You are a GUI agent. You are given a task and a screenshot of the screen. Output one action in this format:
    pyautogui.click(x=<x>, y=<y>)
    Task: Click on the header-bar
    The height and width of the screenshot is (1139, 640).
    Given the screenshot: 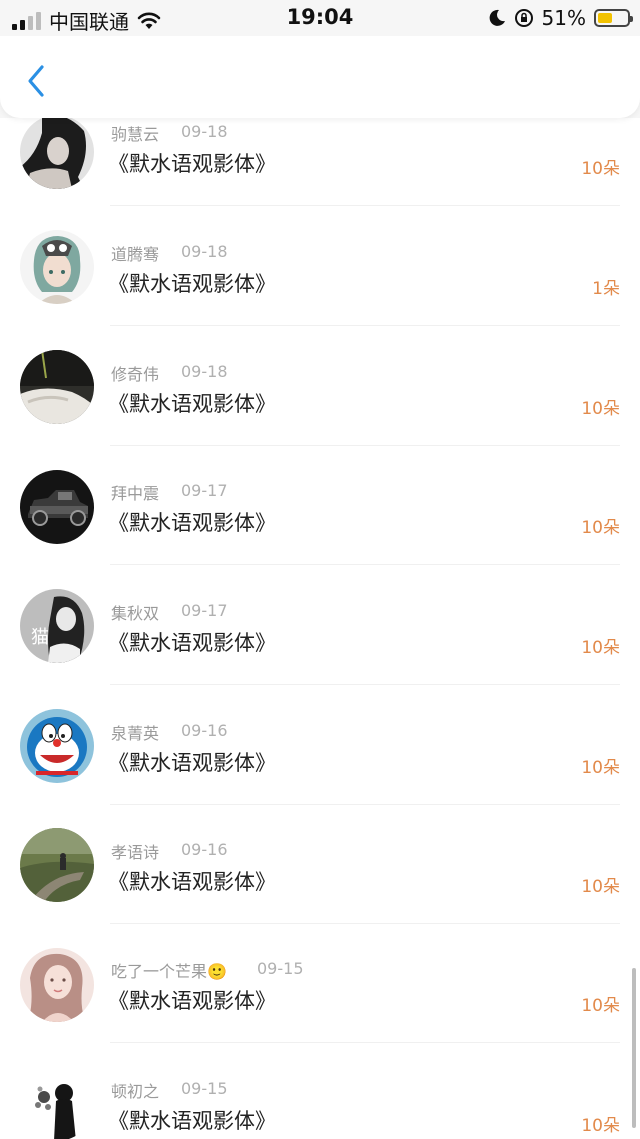 What is the action you would take?
    pyautogui.click(x=320, y=77)
    